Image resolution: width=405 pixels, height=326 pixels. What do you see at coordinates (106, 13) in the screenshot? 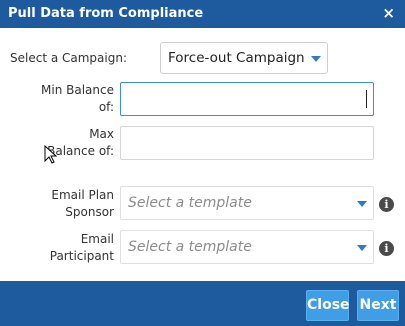
I see `dialog-title: Pull Data from Compliance` at bounding box center [106, 13].